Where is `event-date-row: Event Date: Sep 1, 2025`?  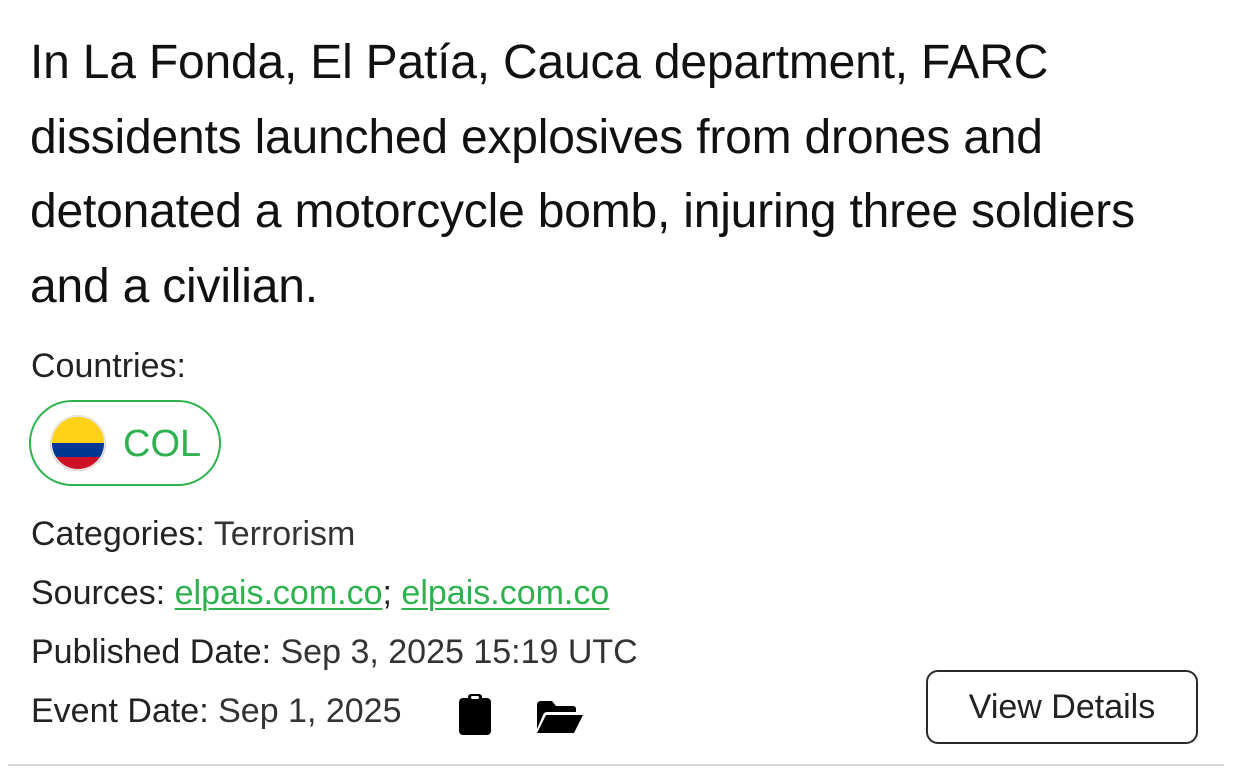 event-date-row: Event Date: Sep 1, 2025 is located at coordinates (216, 711).